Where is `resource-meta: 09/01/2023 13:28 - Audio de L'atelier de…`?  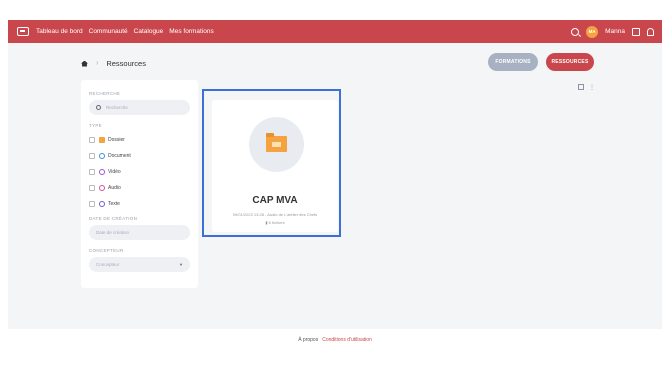 resource-meta: 09/01/2023 13:28 - Audio de L'atelier de… is located at coordinates (275, 214).